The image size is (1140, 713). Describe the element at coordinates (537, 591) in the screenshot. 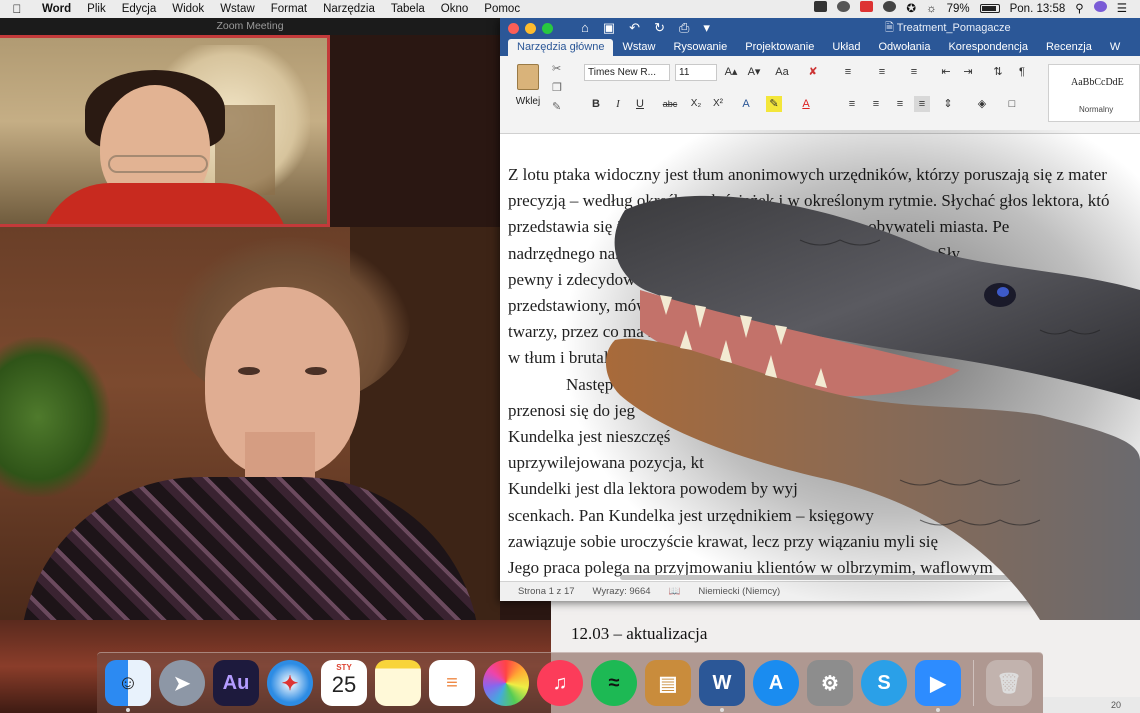

I see `page-count: Strona 1 z 17` at that location.